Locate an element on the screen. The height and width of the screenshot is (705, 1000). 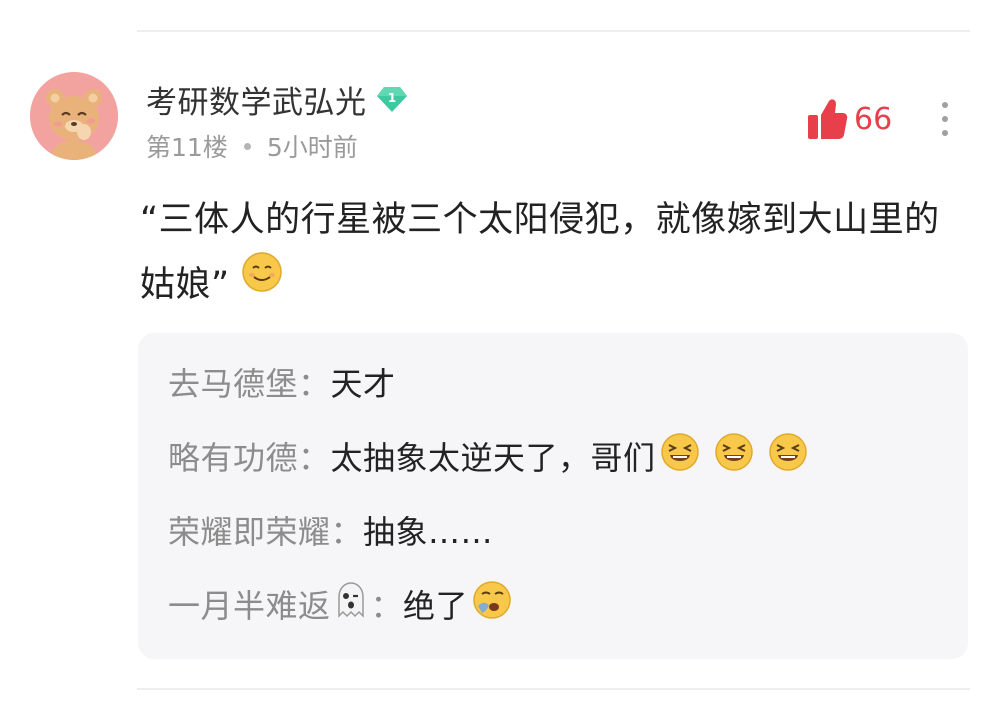
more-options-button is located at coordinates (945, 119).